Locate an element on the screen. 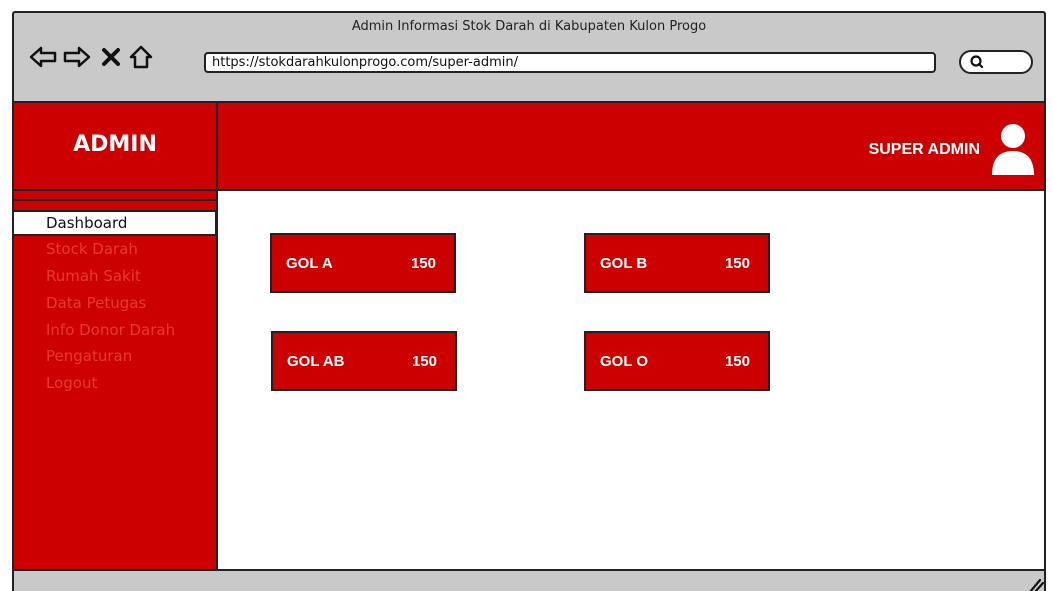 The width and height of the screenshot is (1053, 591). sidebar-item-info-donor-darah: Info Donor Darah is located at coordinates (110, 330).